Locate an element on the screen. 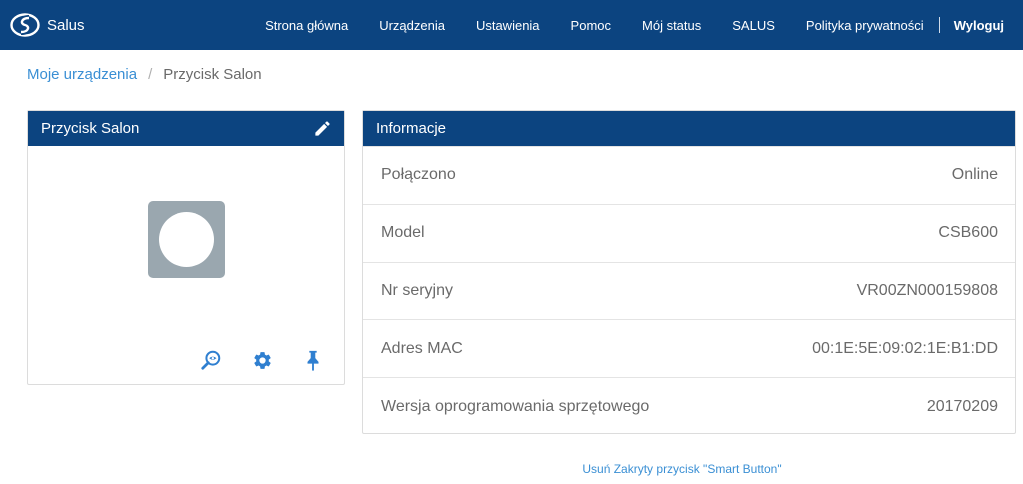 Image resolution: width=1023 pixels, height=484 pixels. settings-button is located at coordinates (262, 360).